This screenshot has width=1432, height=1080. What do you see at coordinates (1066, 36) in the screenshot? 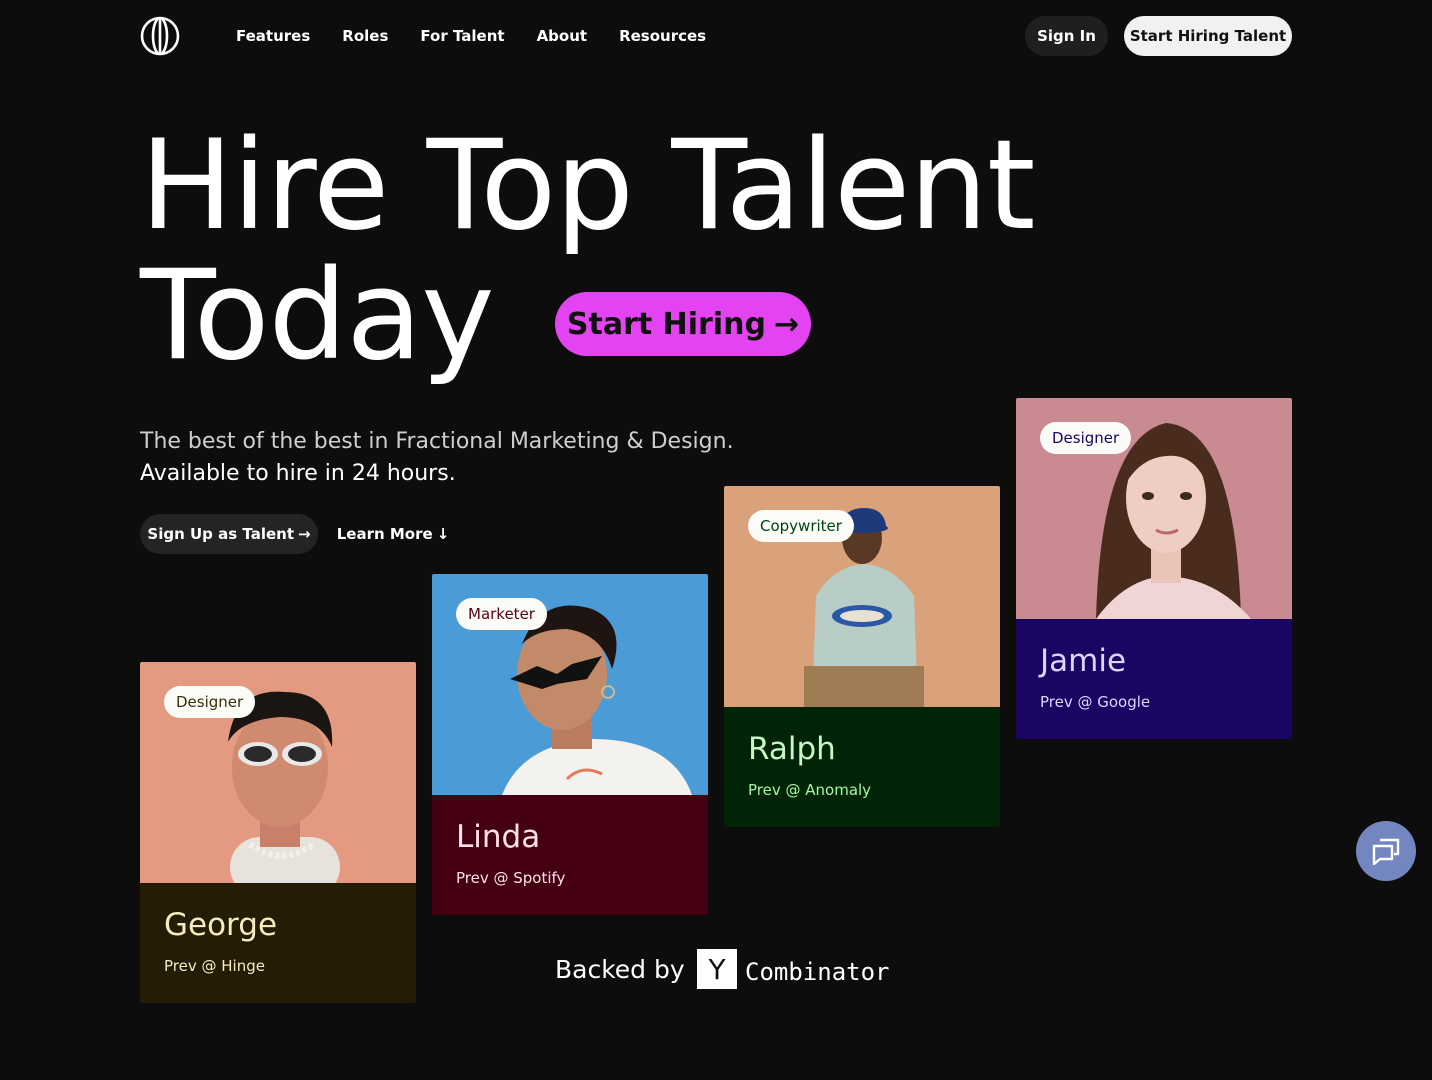
I see `sign-in-button: Sign In` at bounding box center [1066, 36].